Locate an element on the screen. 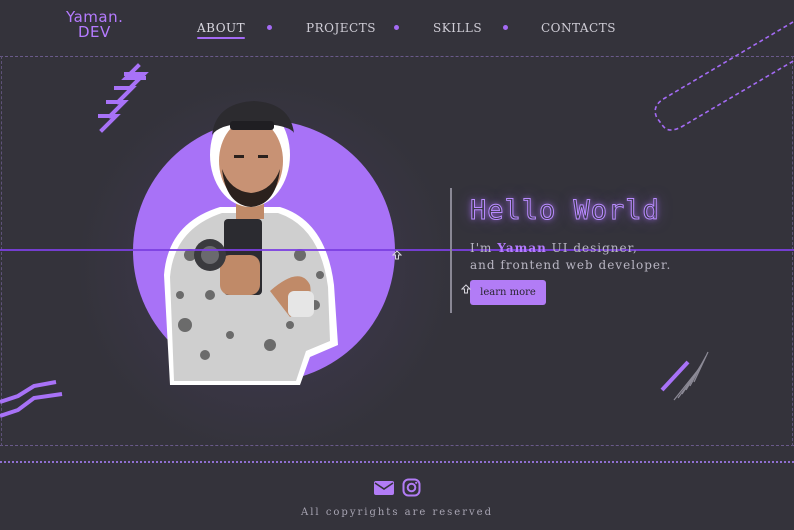 This screenshot has height=530, width=794. hero-text-divider is located at coordinates (451, 250).